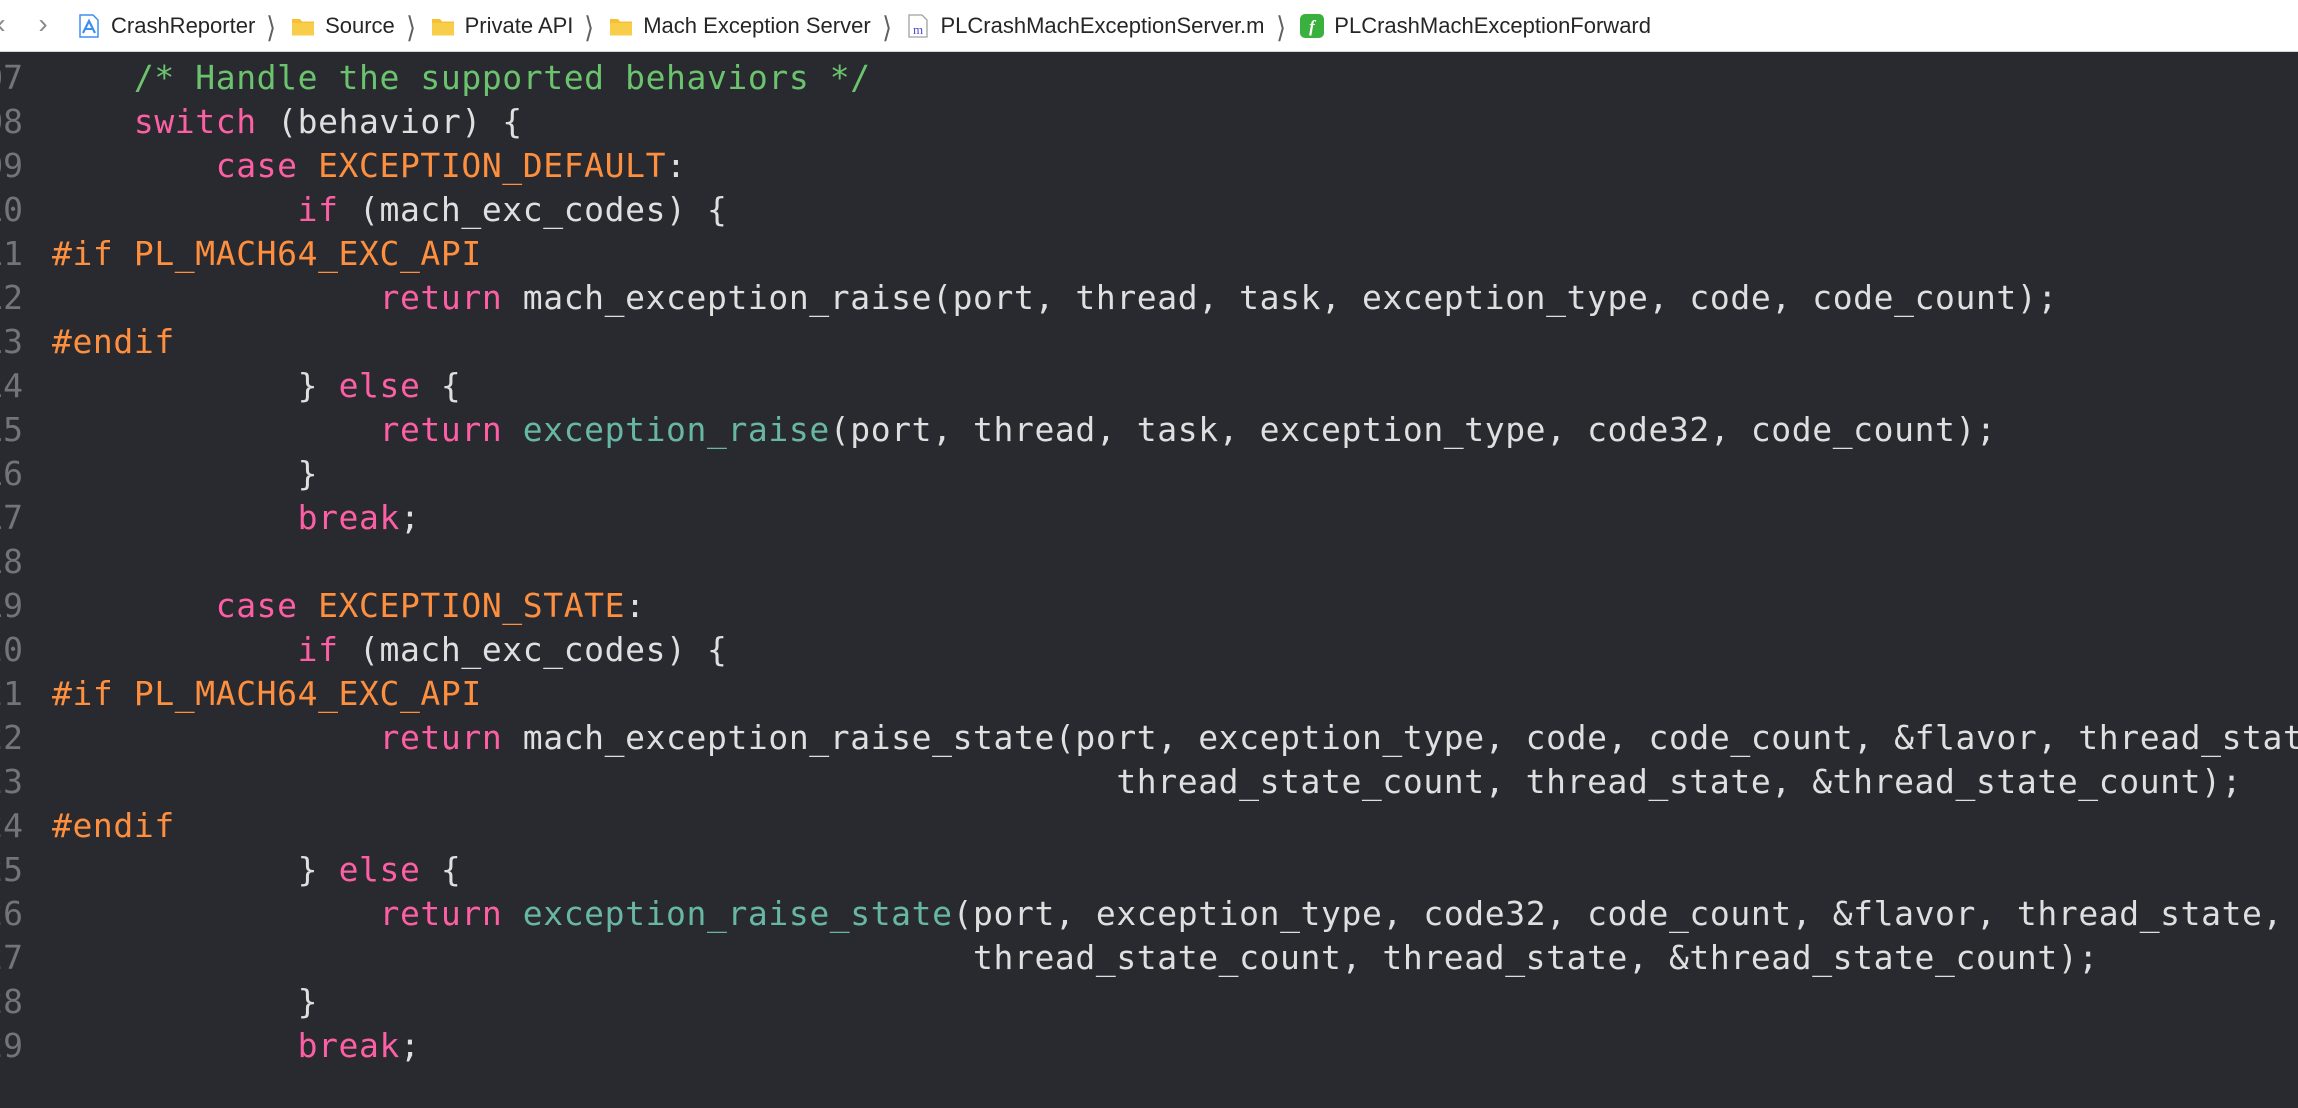 This screenshot has width=2298, height=1108. I want to click on code-line: 20 if (mach_exc_codes) {, so click(1149, 650).